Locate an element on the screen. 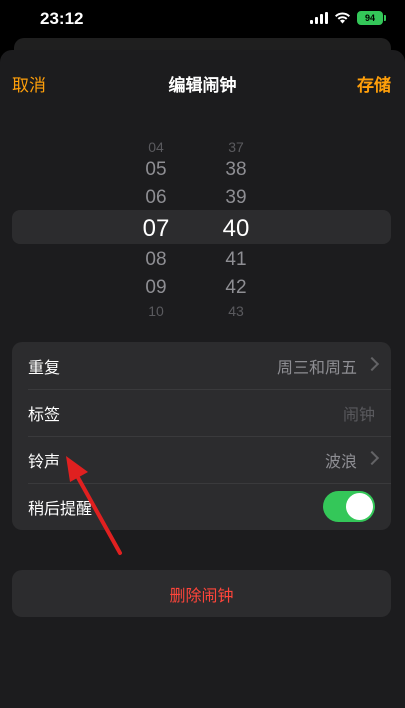 The width and height of the screenshot is (405, 708). hour-option: 10 is located at coordinates (156, 311).